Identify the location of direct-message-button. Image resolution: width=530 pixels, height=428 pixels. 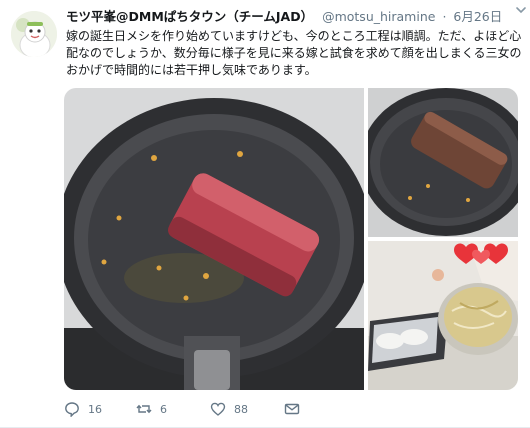
(296, 409).